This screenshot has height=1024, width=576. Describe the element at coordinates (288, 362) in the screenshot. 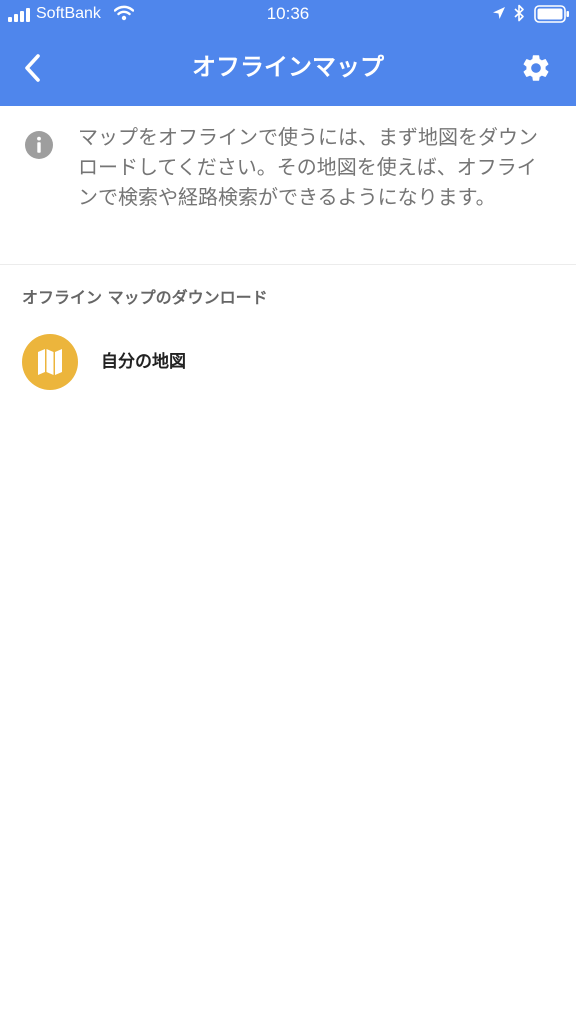

I see `list-item-my-maps: 自分の地図` at that location.